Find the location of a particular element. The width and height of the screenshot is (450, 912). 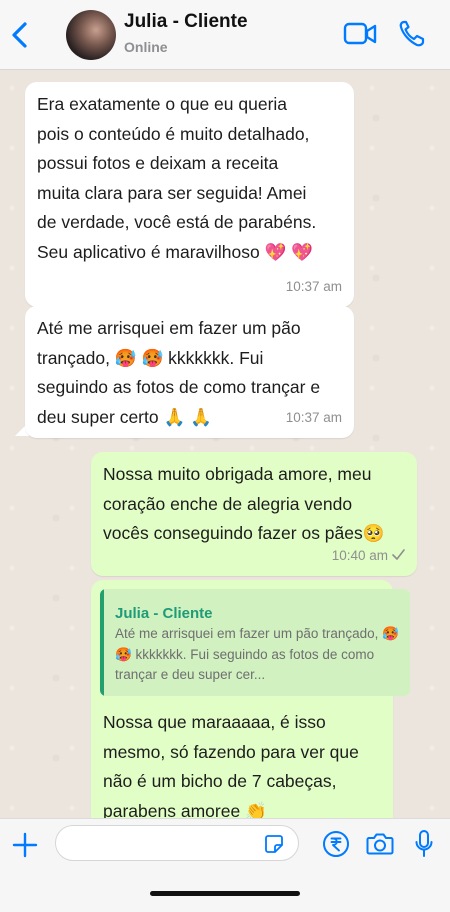

video-camera-icon is located at coordinates (360, 34).